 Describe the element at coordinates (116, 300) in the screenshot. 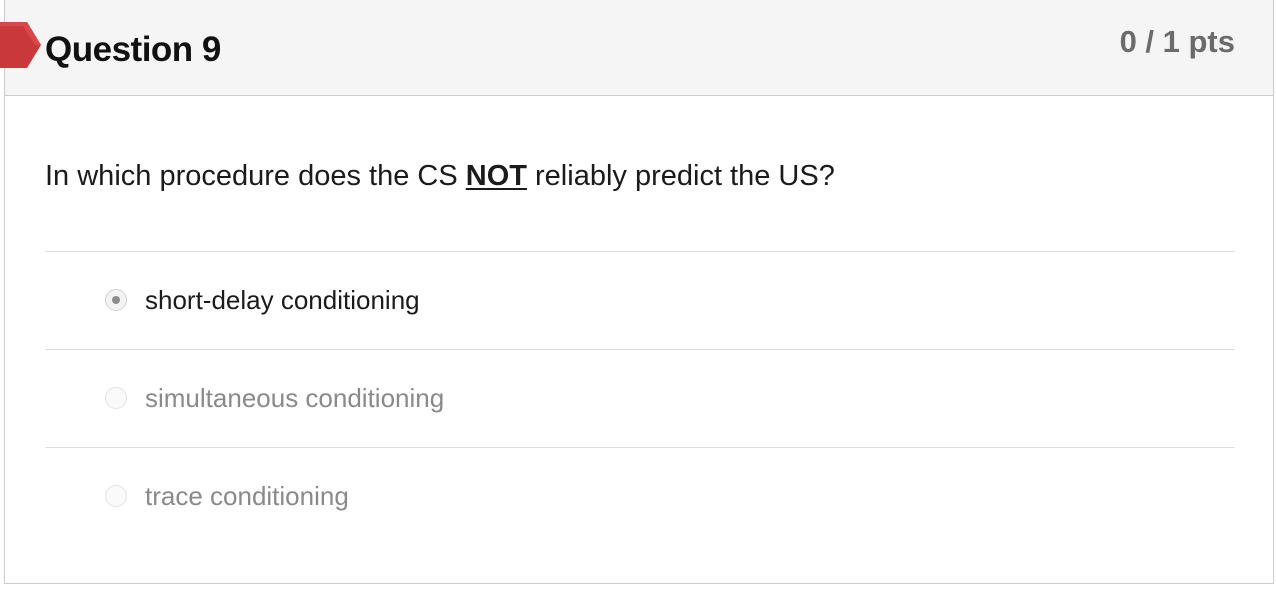

I see `radio-button-selected` at that location.